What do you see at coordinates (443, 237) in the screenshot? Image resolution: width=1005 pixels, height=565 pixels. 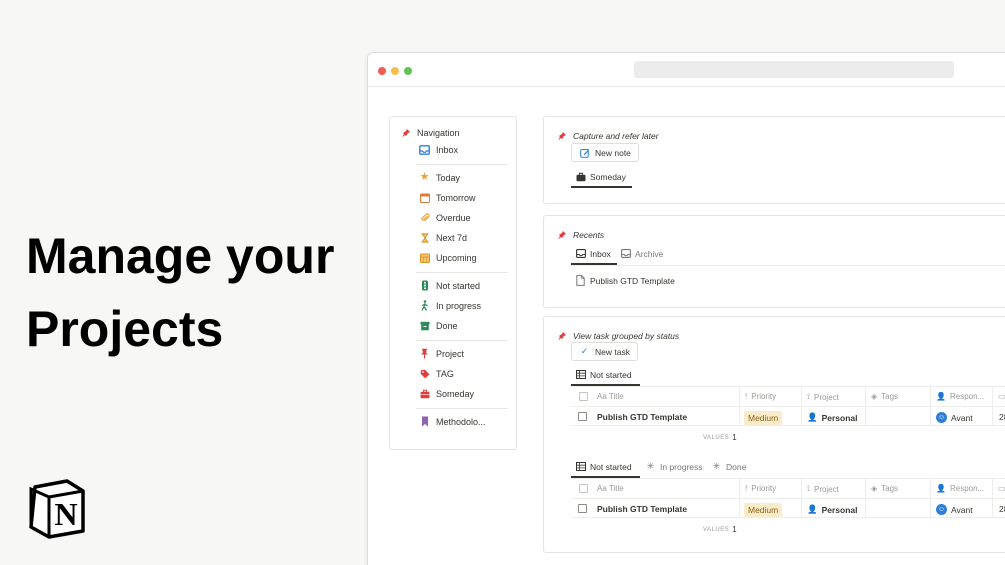 I see `nav-item-next-7d: Next 7d` at bounding box center [443, 237].